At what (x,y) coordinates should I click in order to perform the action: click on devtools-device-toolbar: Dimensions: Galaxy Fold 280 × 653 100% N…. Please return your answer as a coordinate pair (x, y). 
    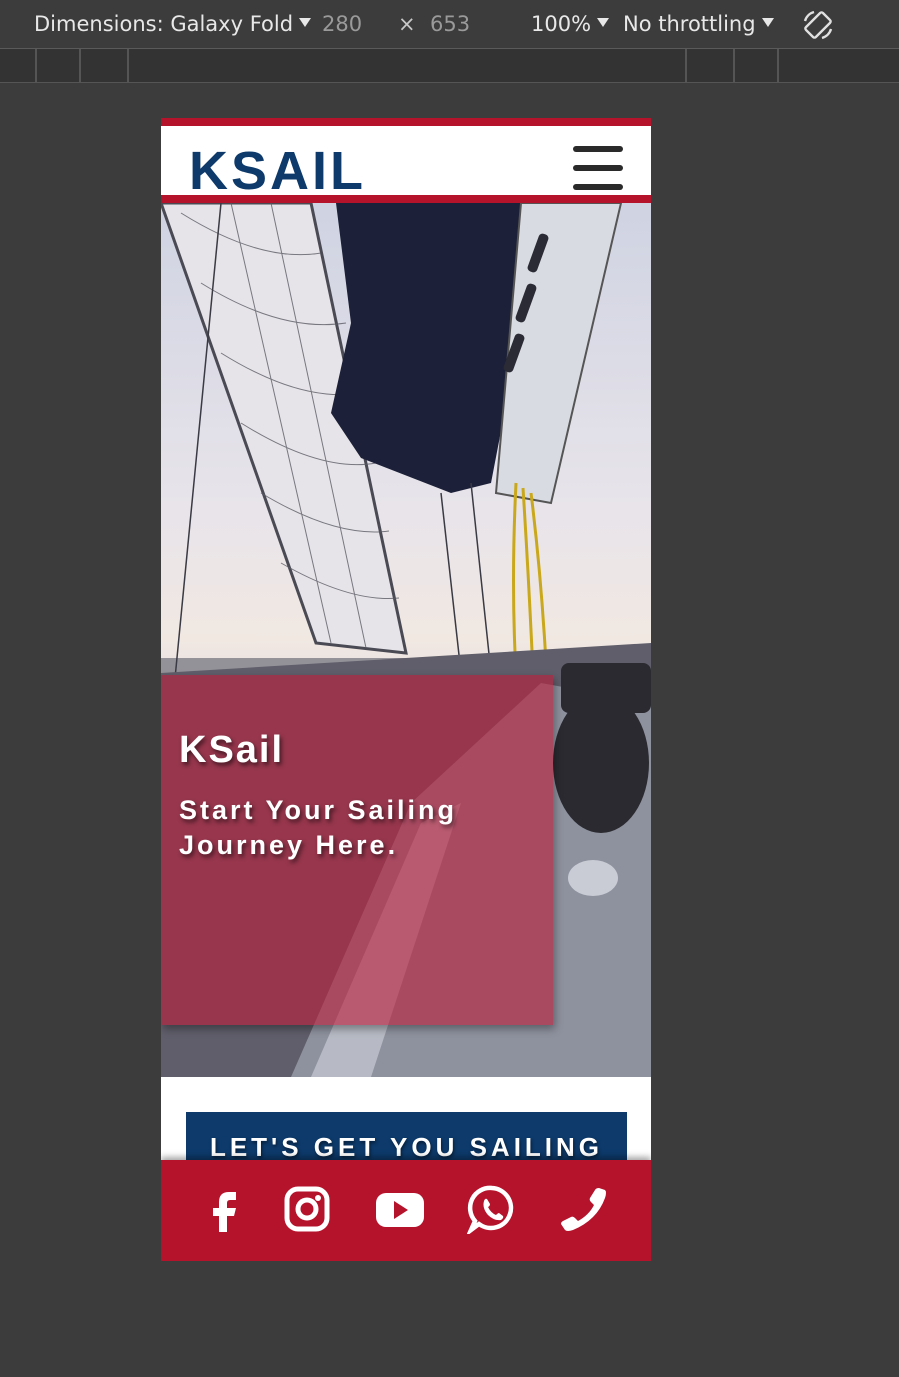
    Looking at the image, I should click on (449, 24).